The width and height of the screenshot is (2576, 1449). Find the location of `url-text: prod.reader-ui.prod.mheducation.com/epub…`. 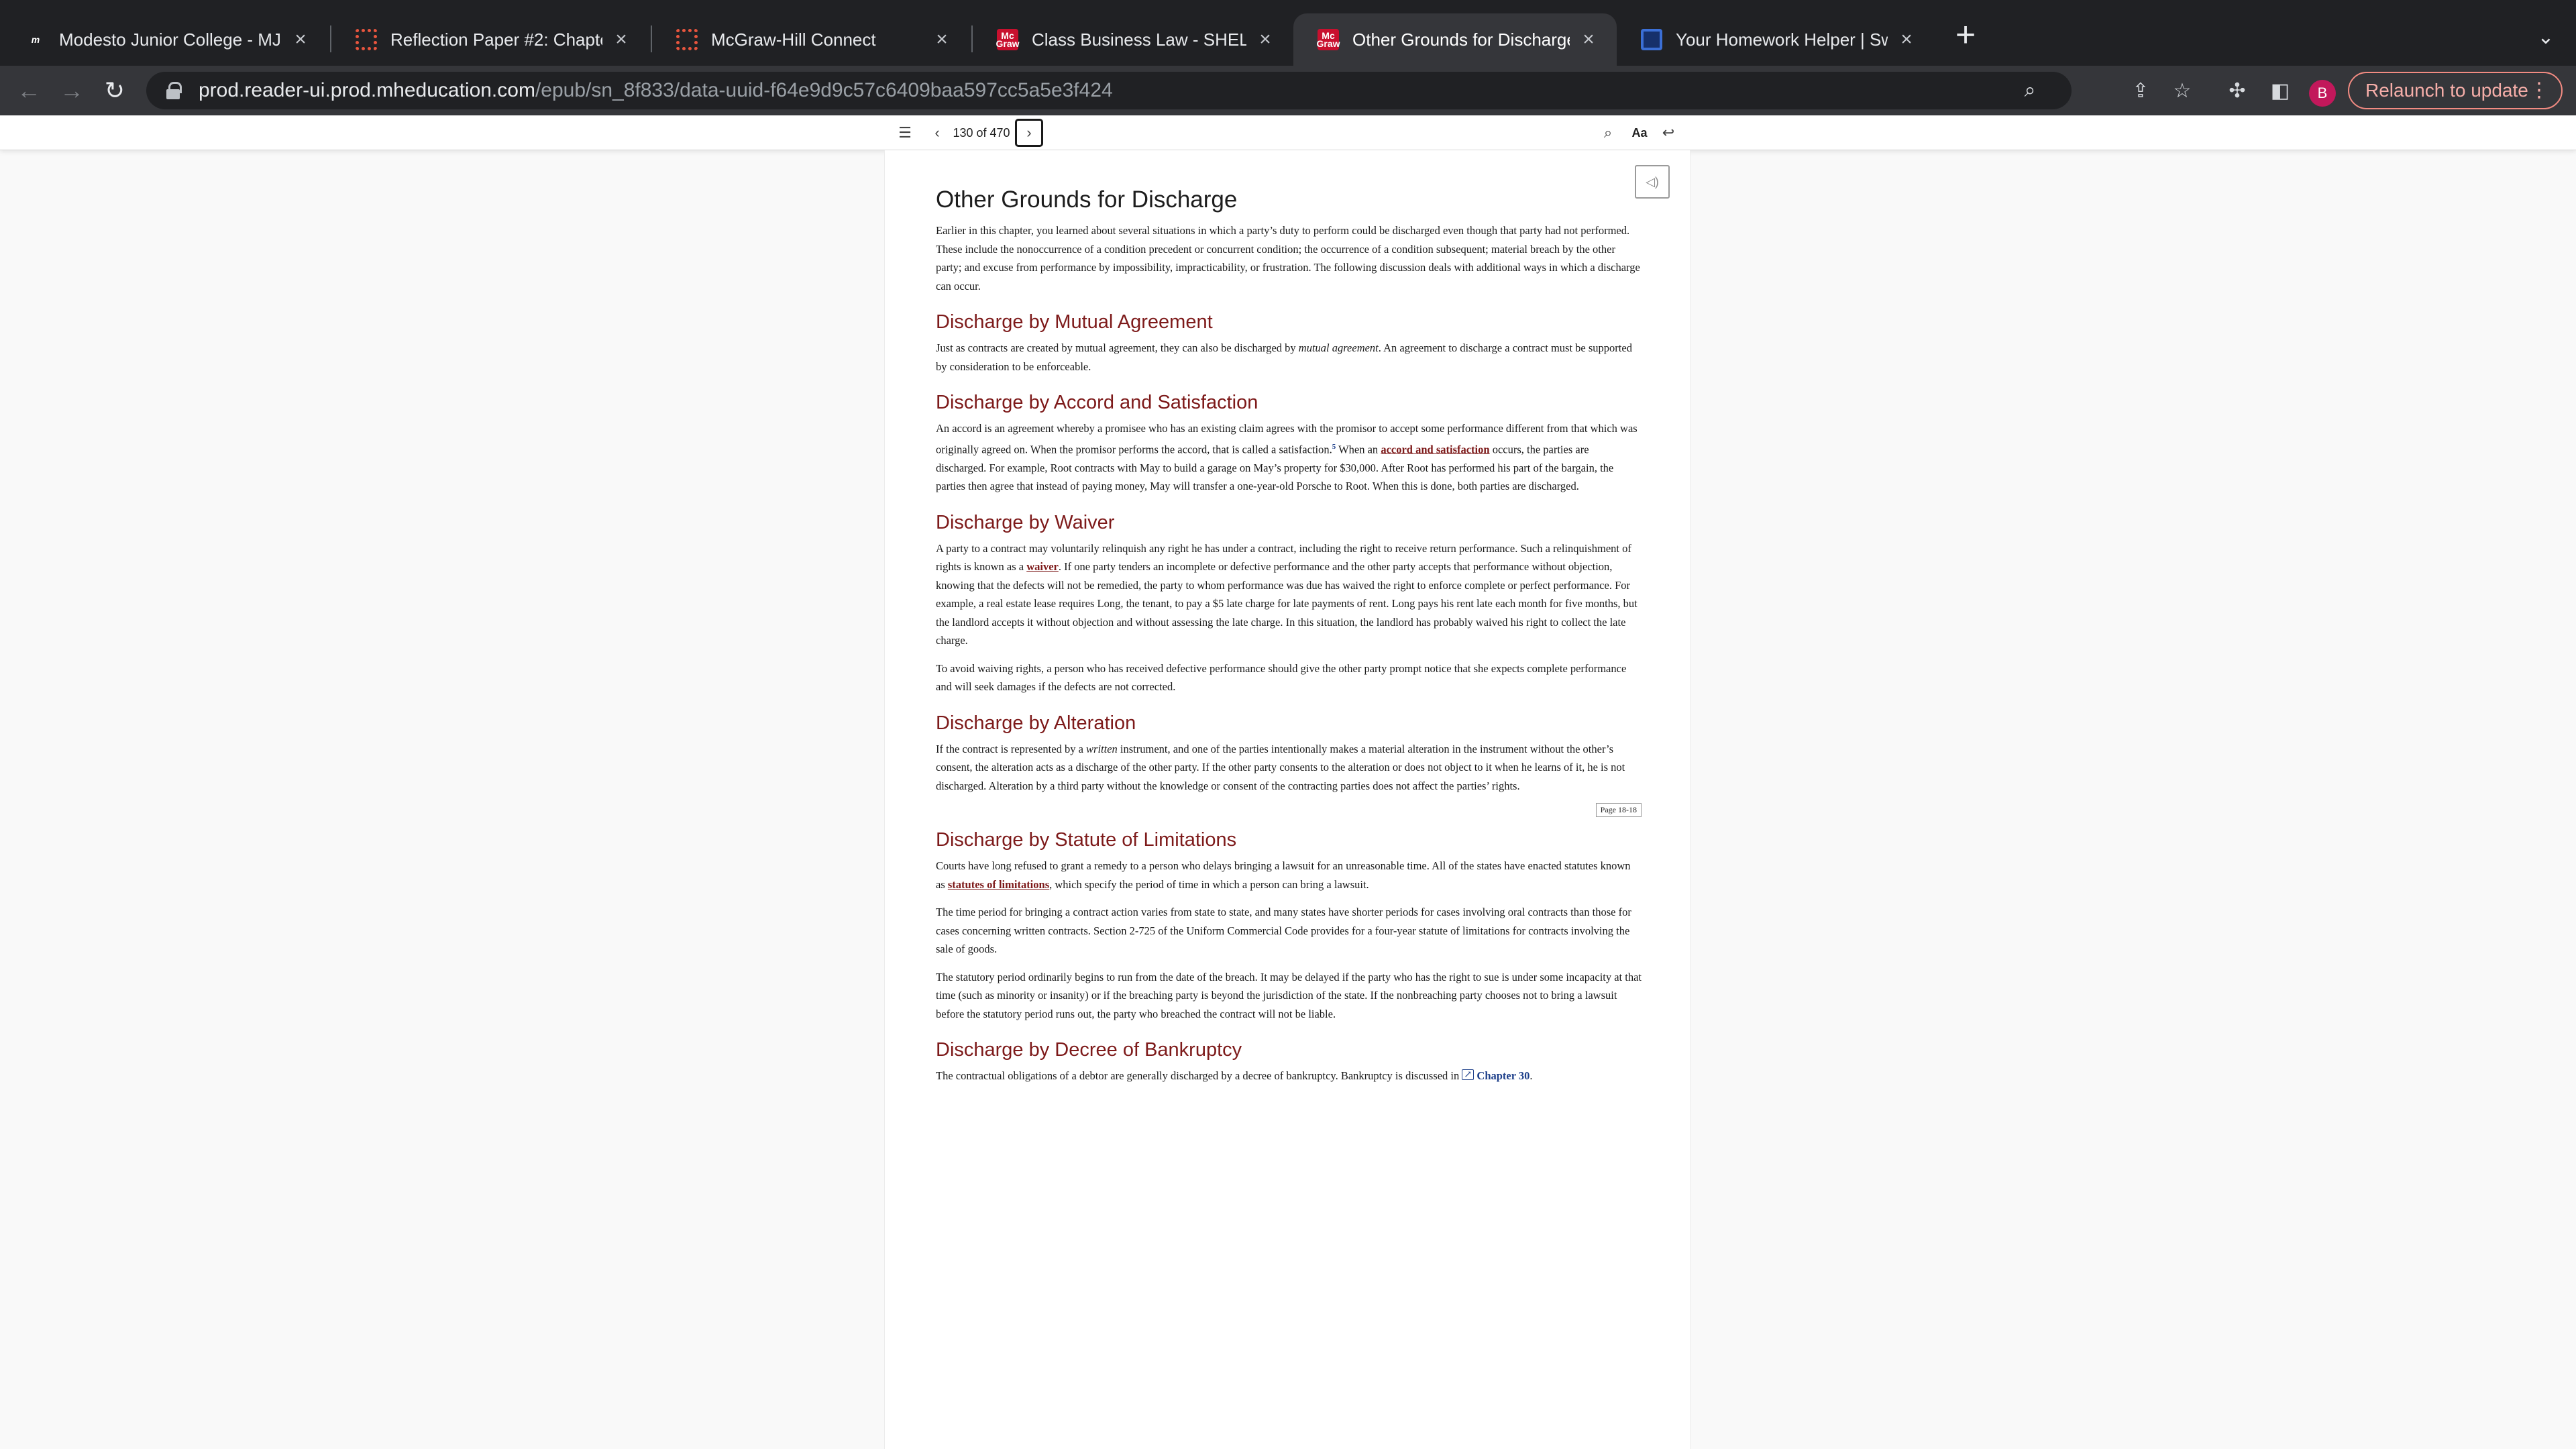

url-text: prod.reader-ui.prod.mheducation.com/epub… is located at coordinates (656, 90).